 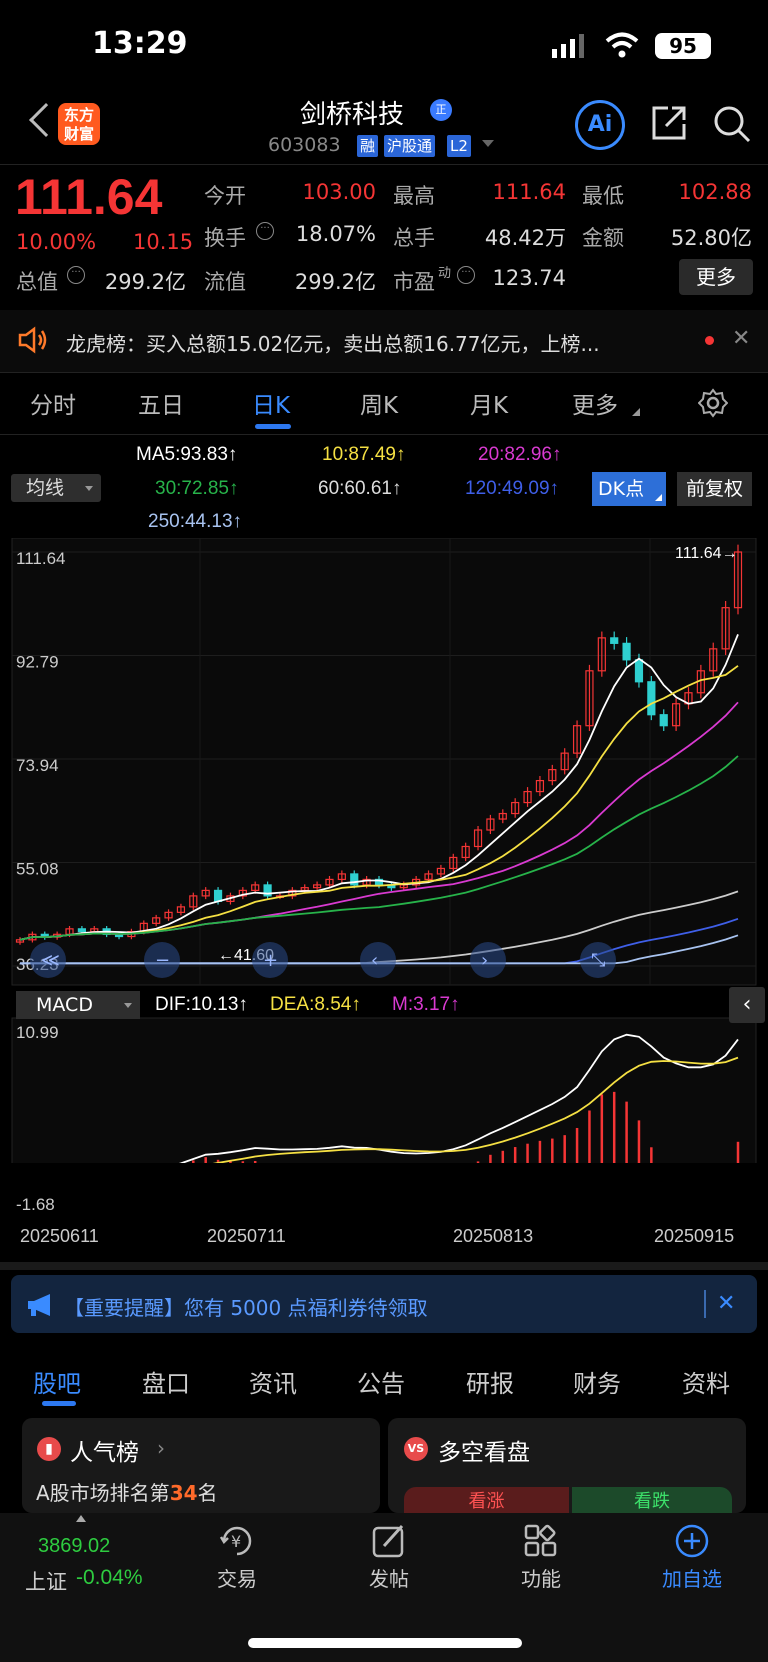 I want to click on ma250: 250:44.13↑, so click(x=195, y=521).